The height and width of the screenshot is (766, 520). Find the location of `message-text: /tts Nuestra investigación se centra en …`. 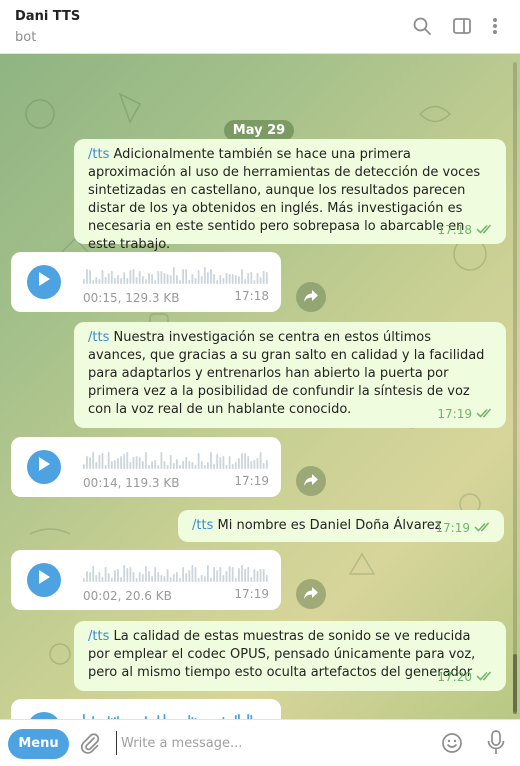

message-text: /tts Nuestra investigación se centra en … is located at coordinates (290, 374).